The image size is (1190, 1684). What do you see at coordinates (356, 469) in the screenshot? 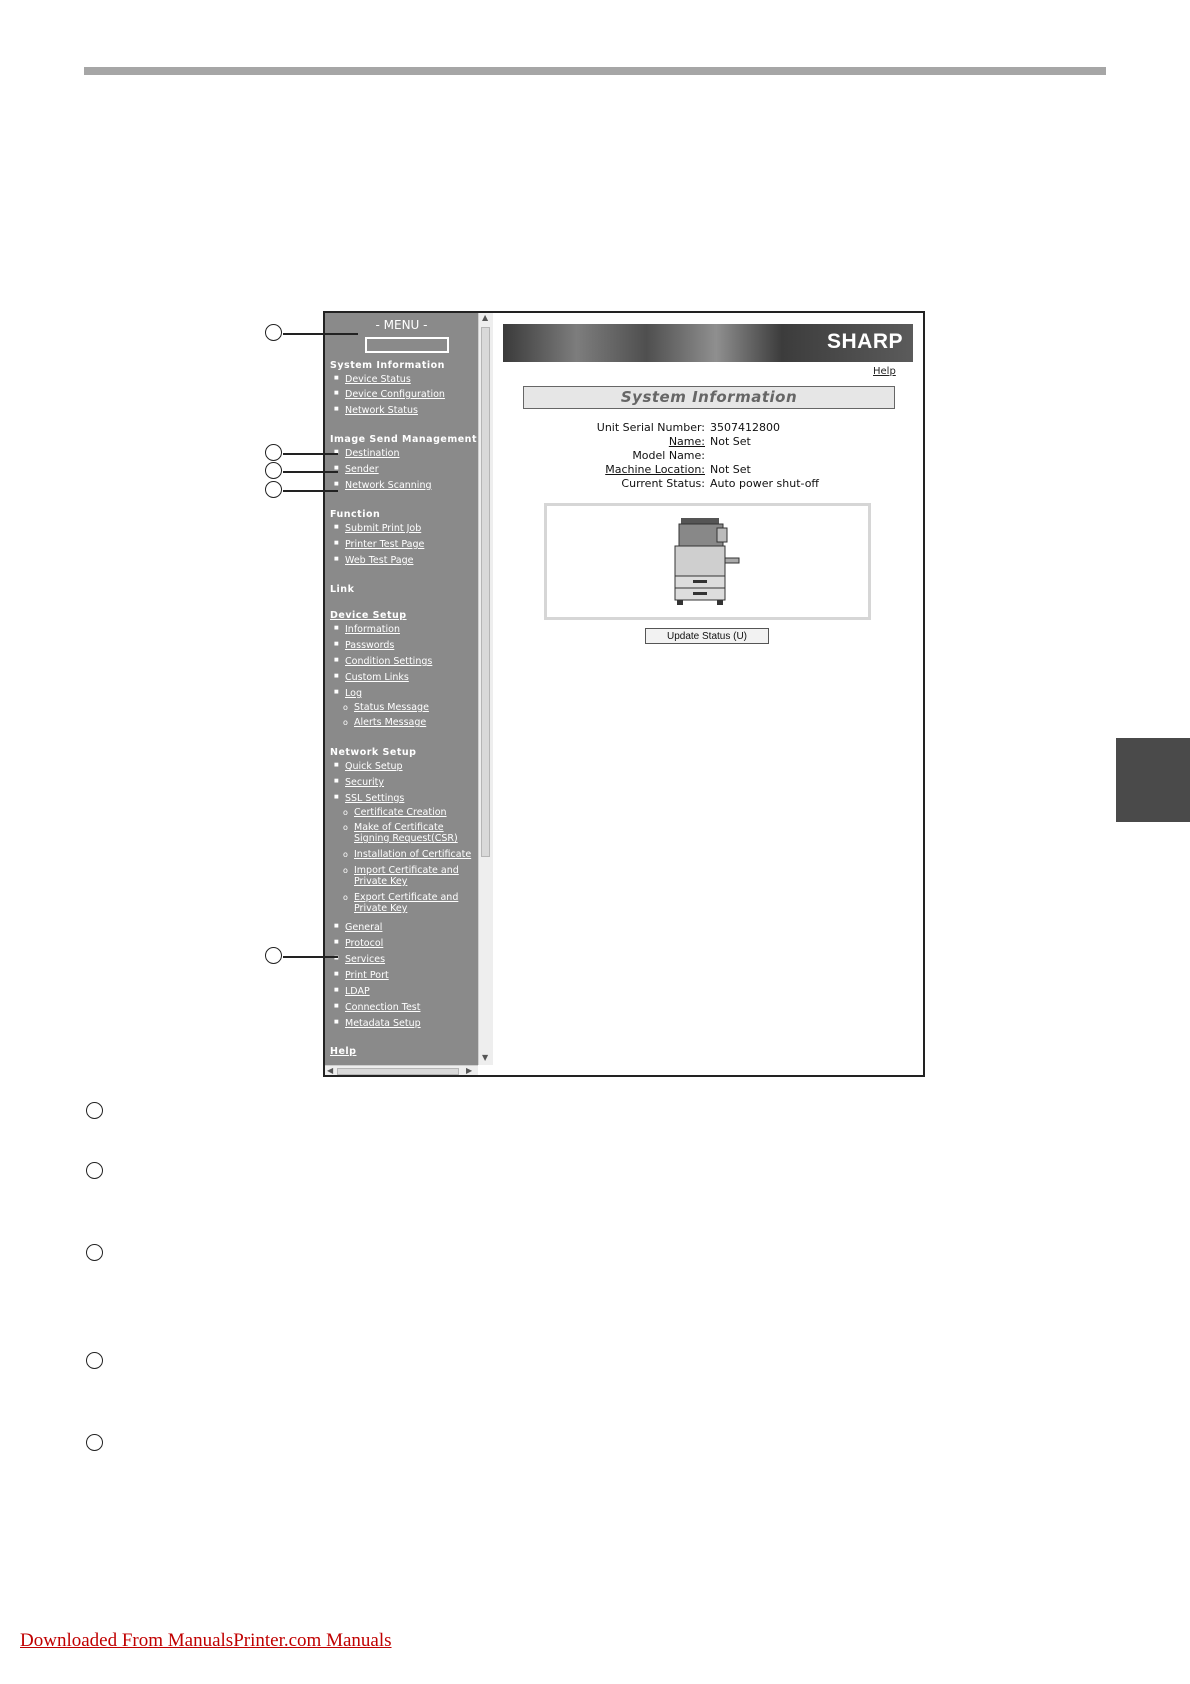
I see `menu-item-sender: Sender` at bounding box center [356, 469].